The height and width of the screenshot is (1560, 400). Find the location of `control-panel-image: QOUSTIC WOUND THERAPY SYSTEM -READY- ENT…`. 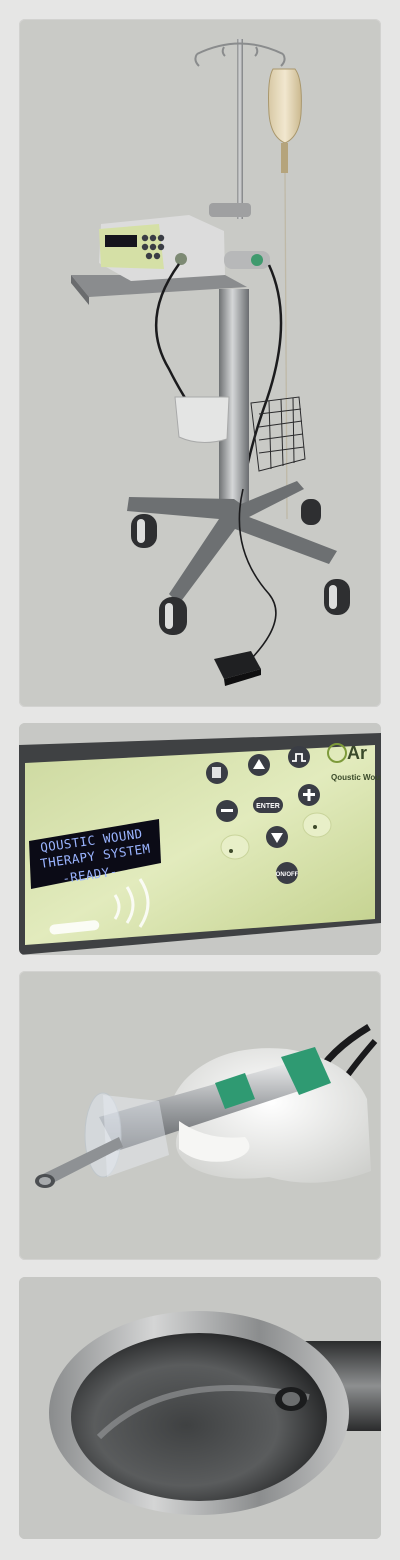

control-panel-image: QOUSTIC WOUND THERAPY SYSTEM -READY- ENT… is located at coordinates (200, 839).